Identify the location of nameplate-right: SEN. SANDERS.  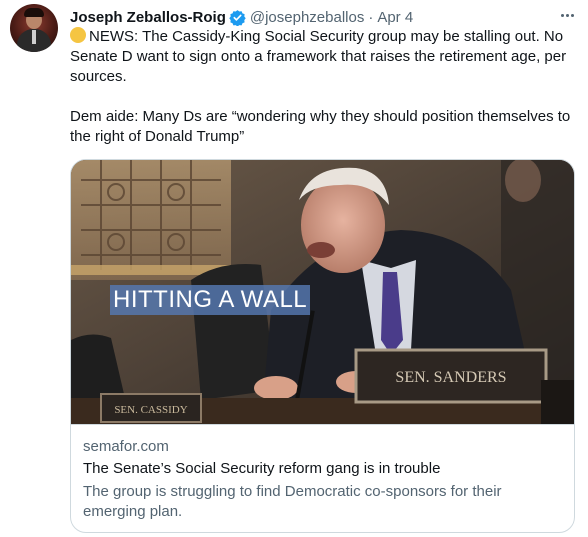
(451, 376).